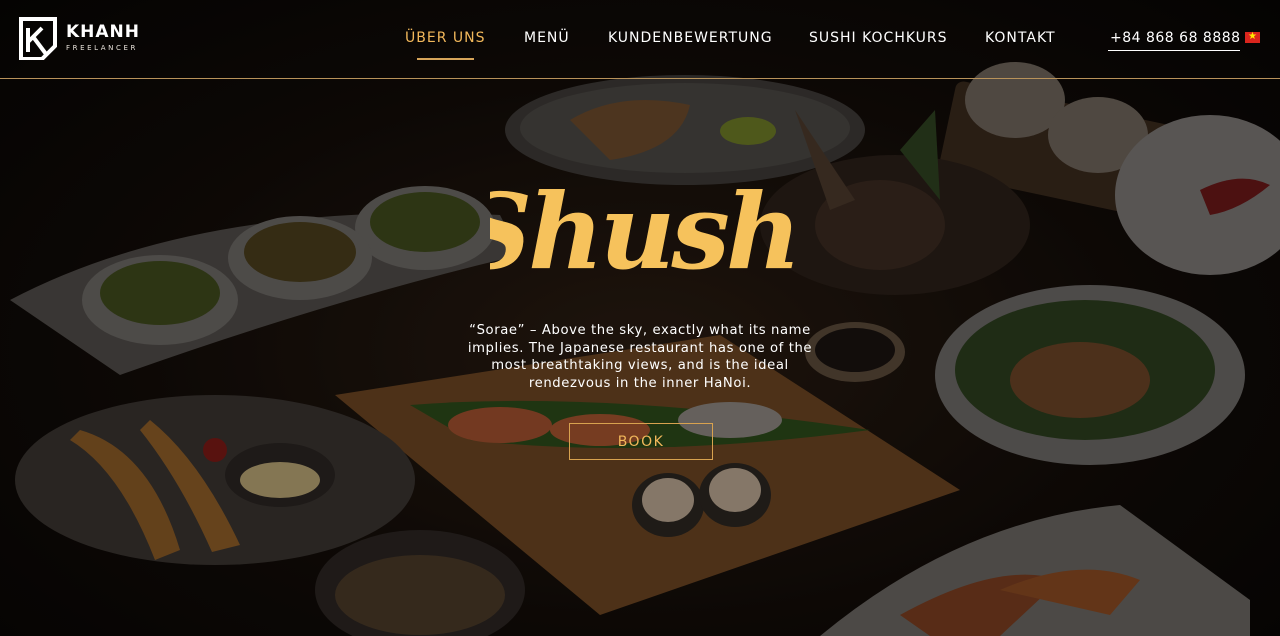 The height and width of the screenshot is (636, 1280). I want to click on brand-logo: KHANH FREELANCER, so click(79, 38).